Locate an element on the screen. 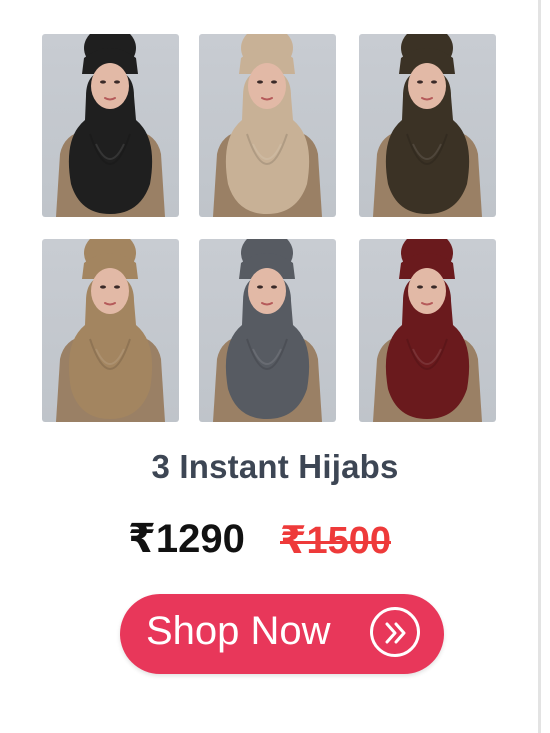 This screenshot has width=550, height=733. product-image-hijab-black is located at coordinates (110, 125).